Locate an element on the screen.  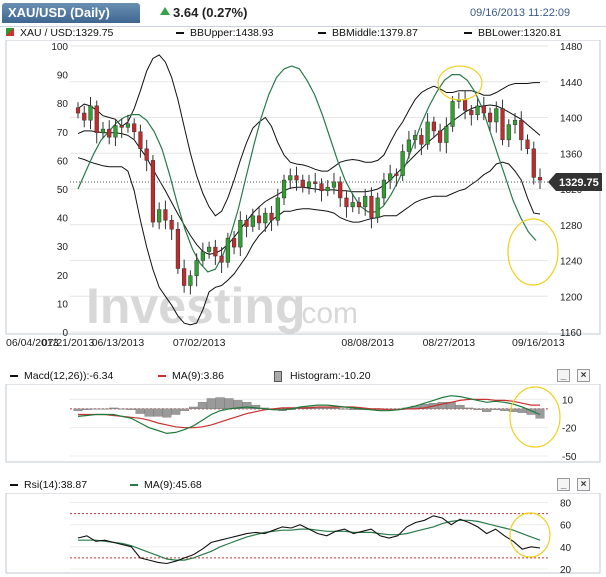
y-tick-label-left: 30 is located at coordinates (63, 247).